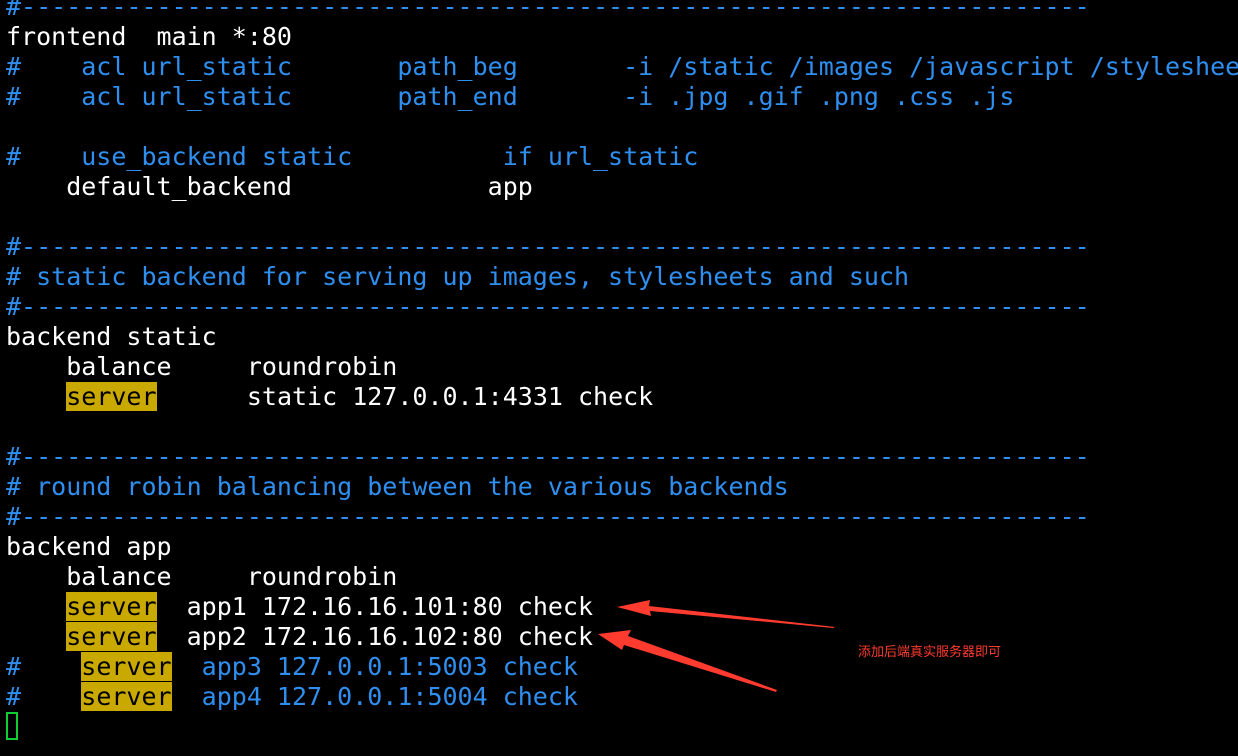 This screenshot has width=1238, height=756. Describe the element at coordinates (726, 614) in the screenshot. I see `arrow-app1-icon` at that location.